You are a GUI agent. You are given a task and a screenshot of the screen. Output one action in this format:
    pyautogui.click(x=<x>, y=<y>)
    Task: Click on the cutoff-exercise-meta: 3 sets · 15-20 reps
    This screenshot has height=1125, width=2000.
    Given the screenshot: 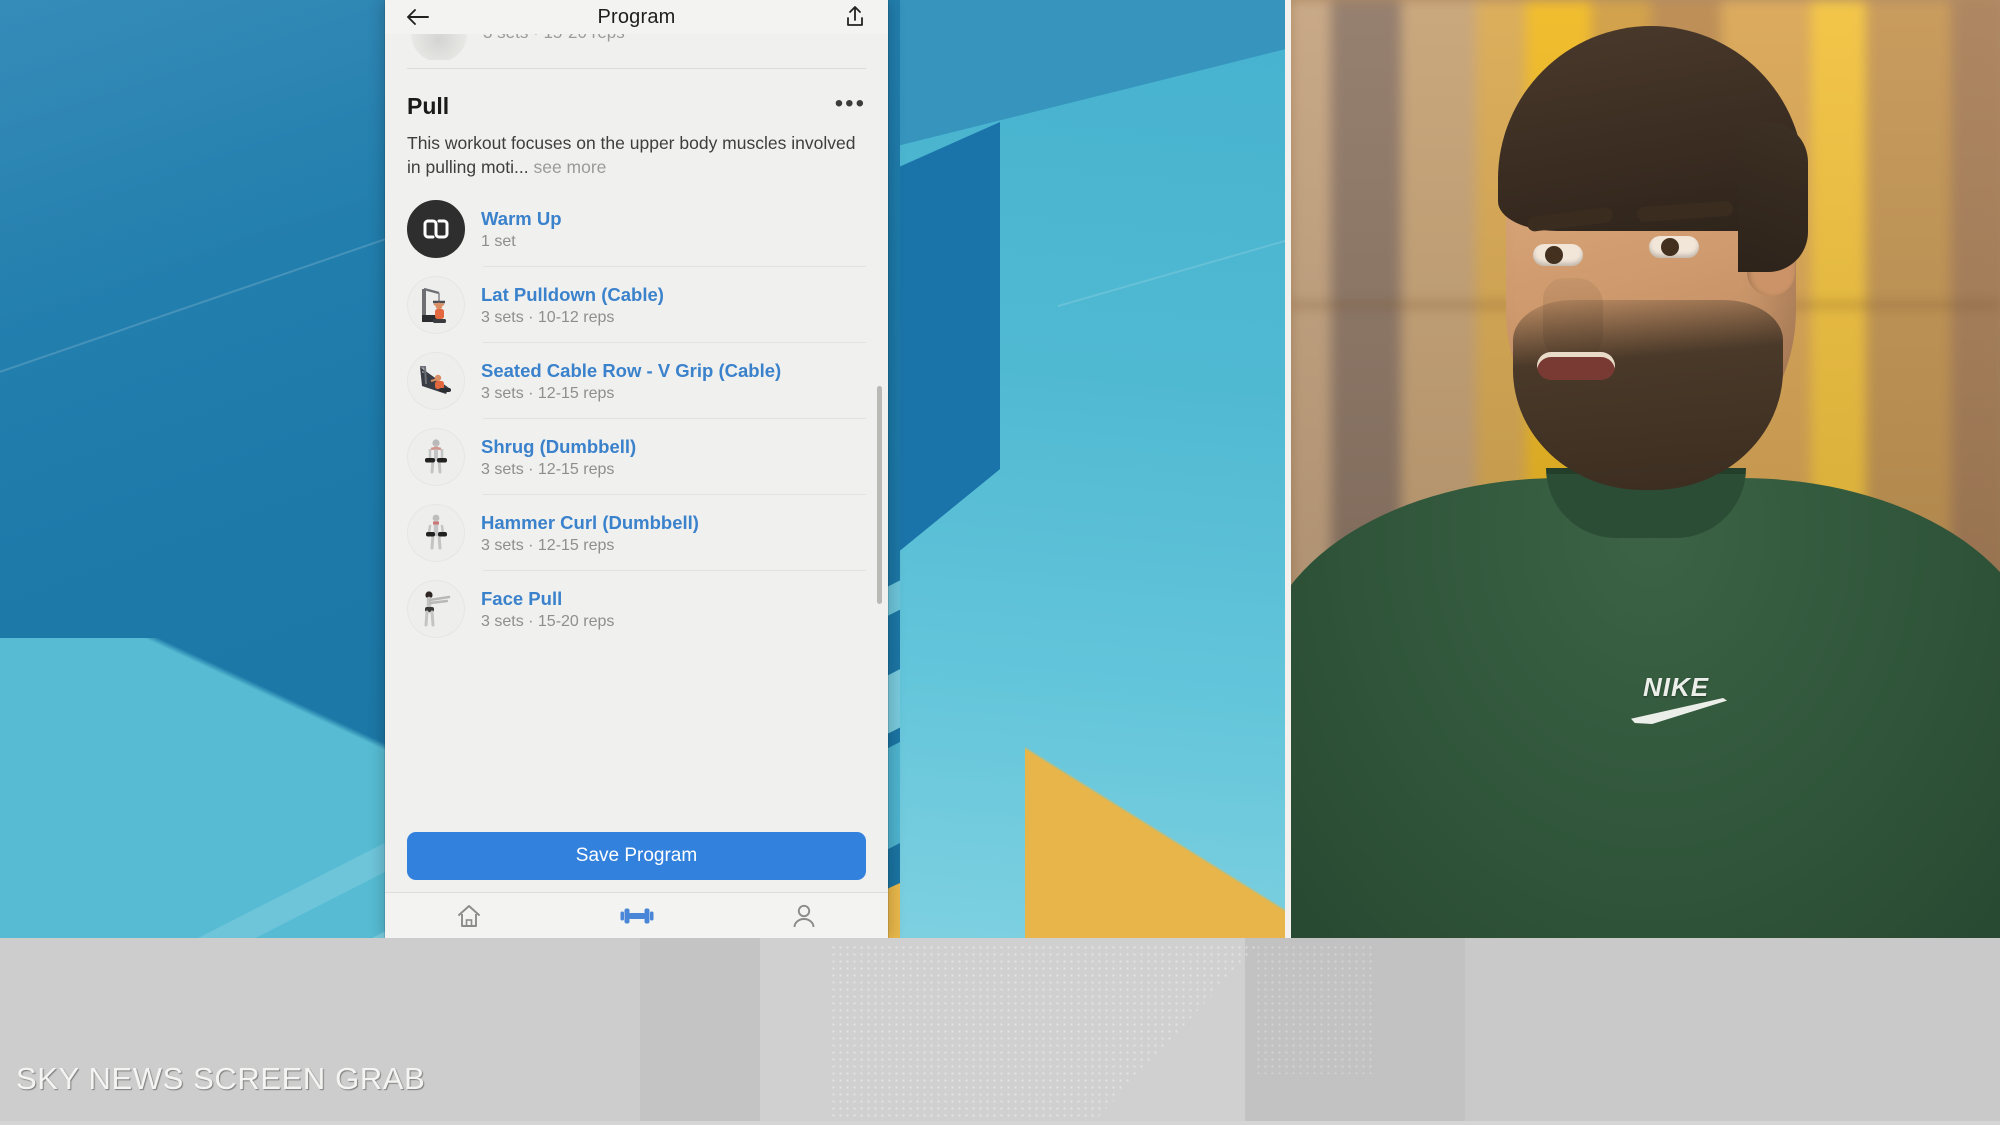 What is the action you would take?
    pyautogui.click(x=554, y=38)
    